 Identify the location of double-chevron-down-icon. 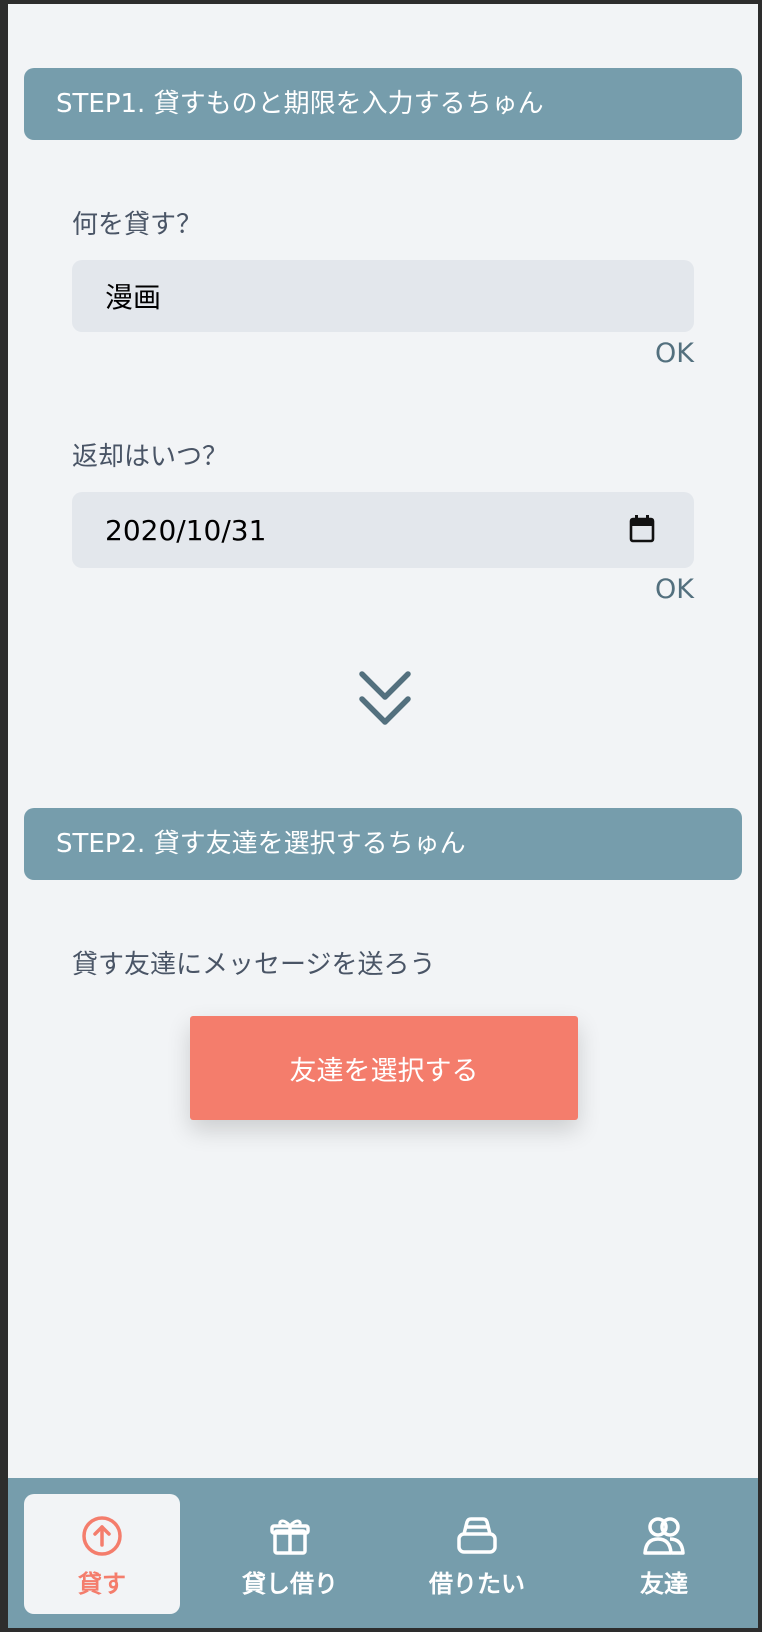
(385, 698).